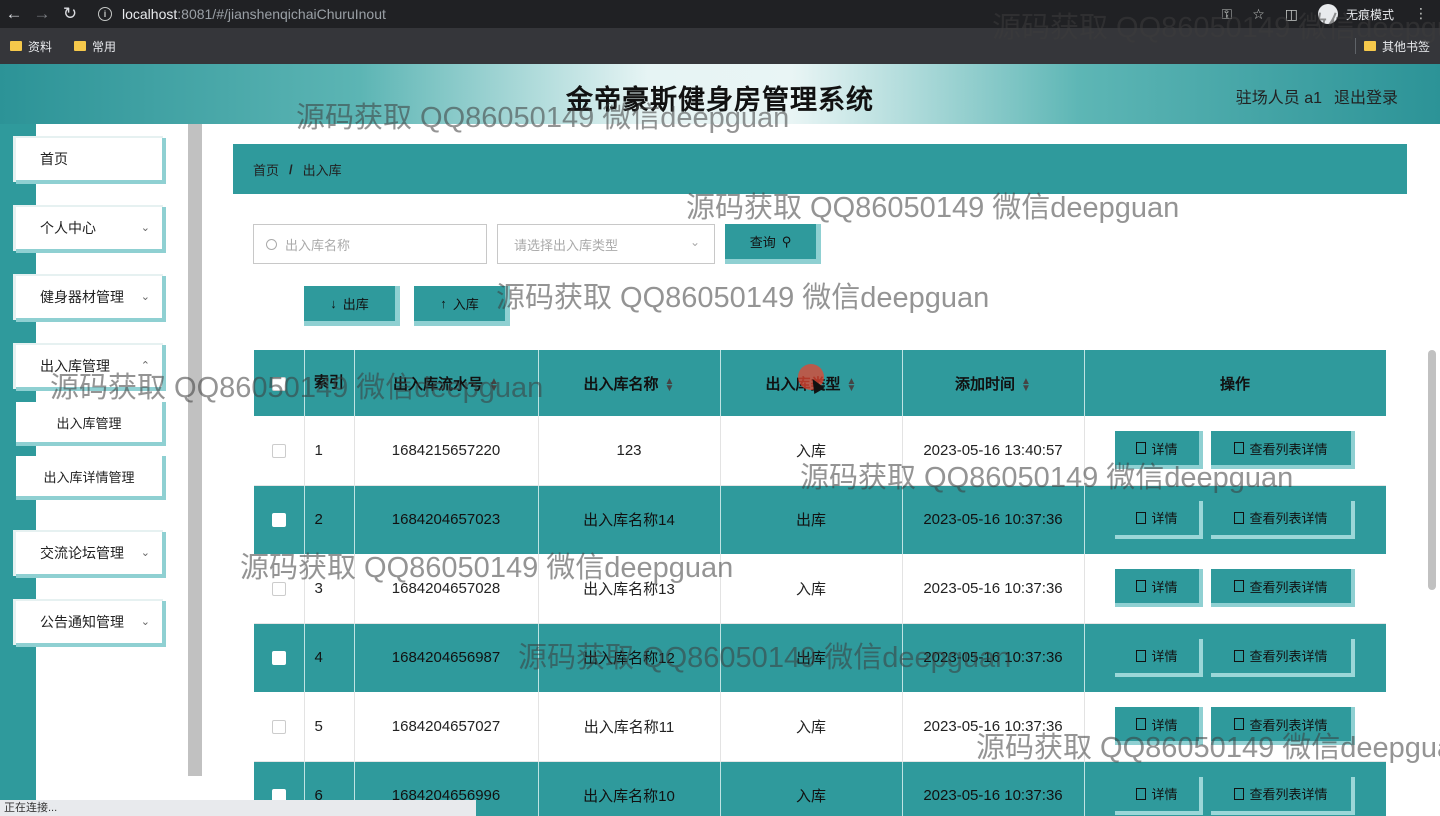 This screenshot has width=1440, height=816. I want to click on sidebar-item-inout: 出入库管理 ⌃, so click(91, 368).